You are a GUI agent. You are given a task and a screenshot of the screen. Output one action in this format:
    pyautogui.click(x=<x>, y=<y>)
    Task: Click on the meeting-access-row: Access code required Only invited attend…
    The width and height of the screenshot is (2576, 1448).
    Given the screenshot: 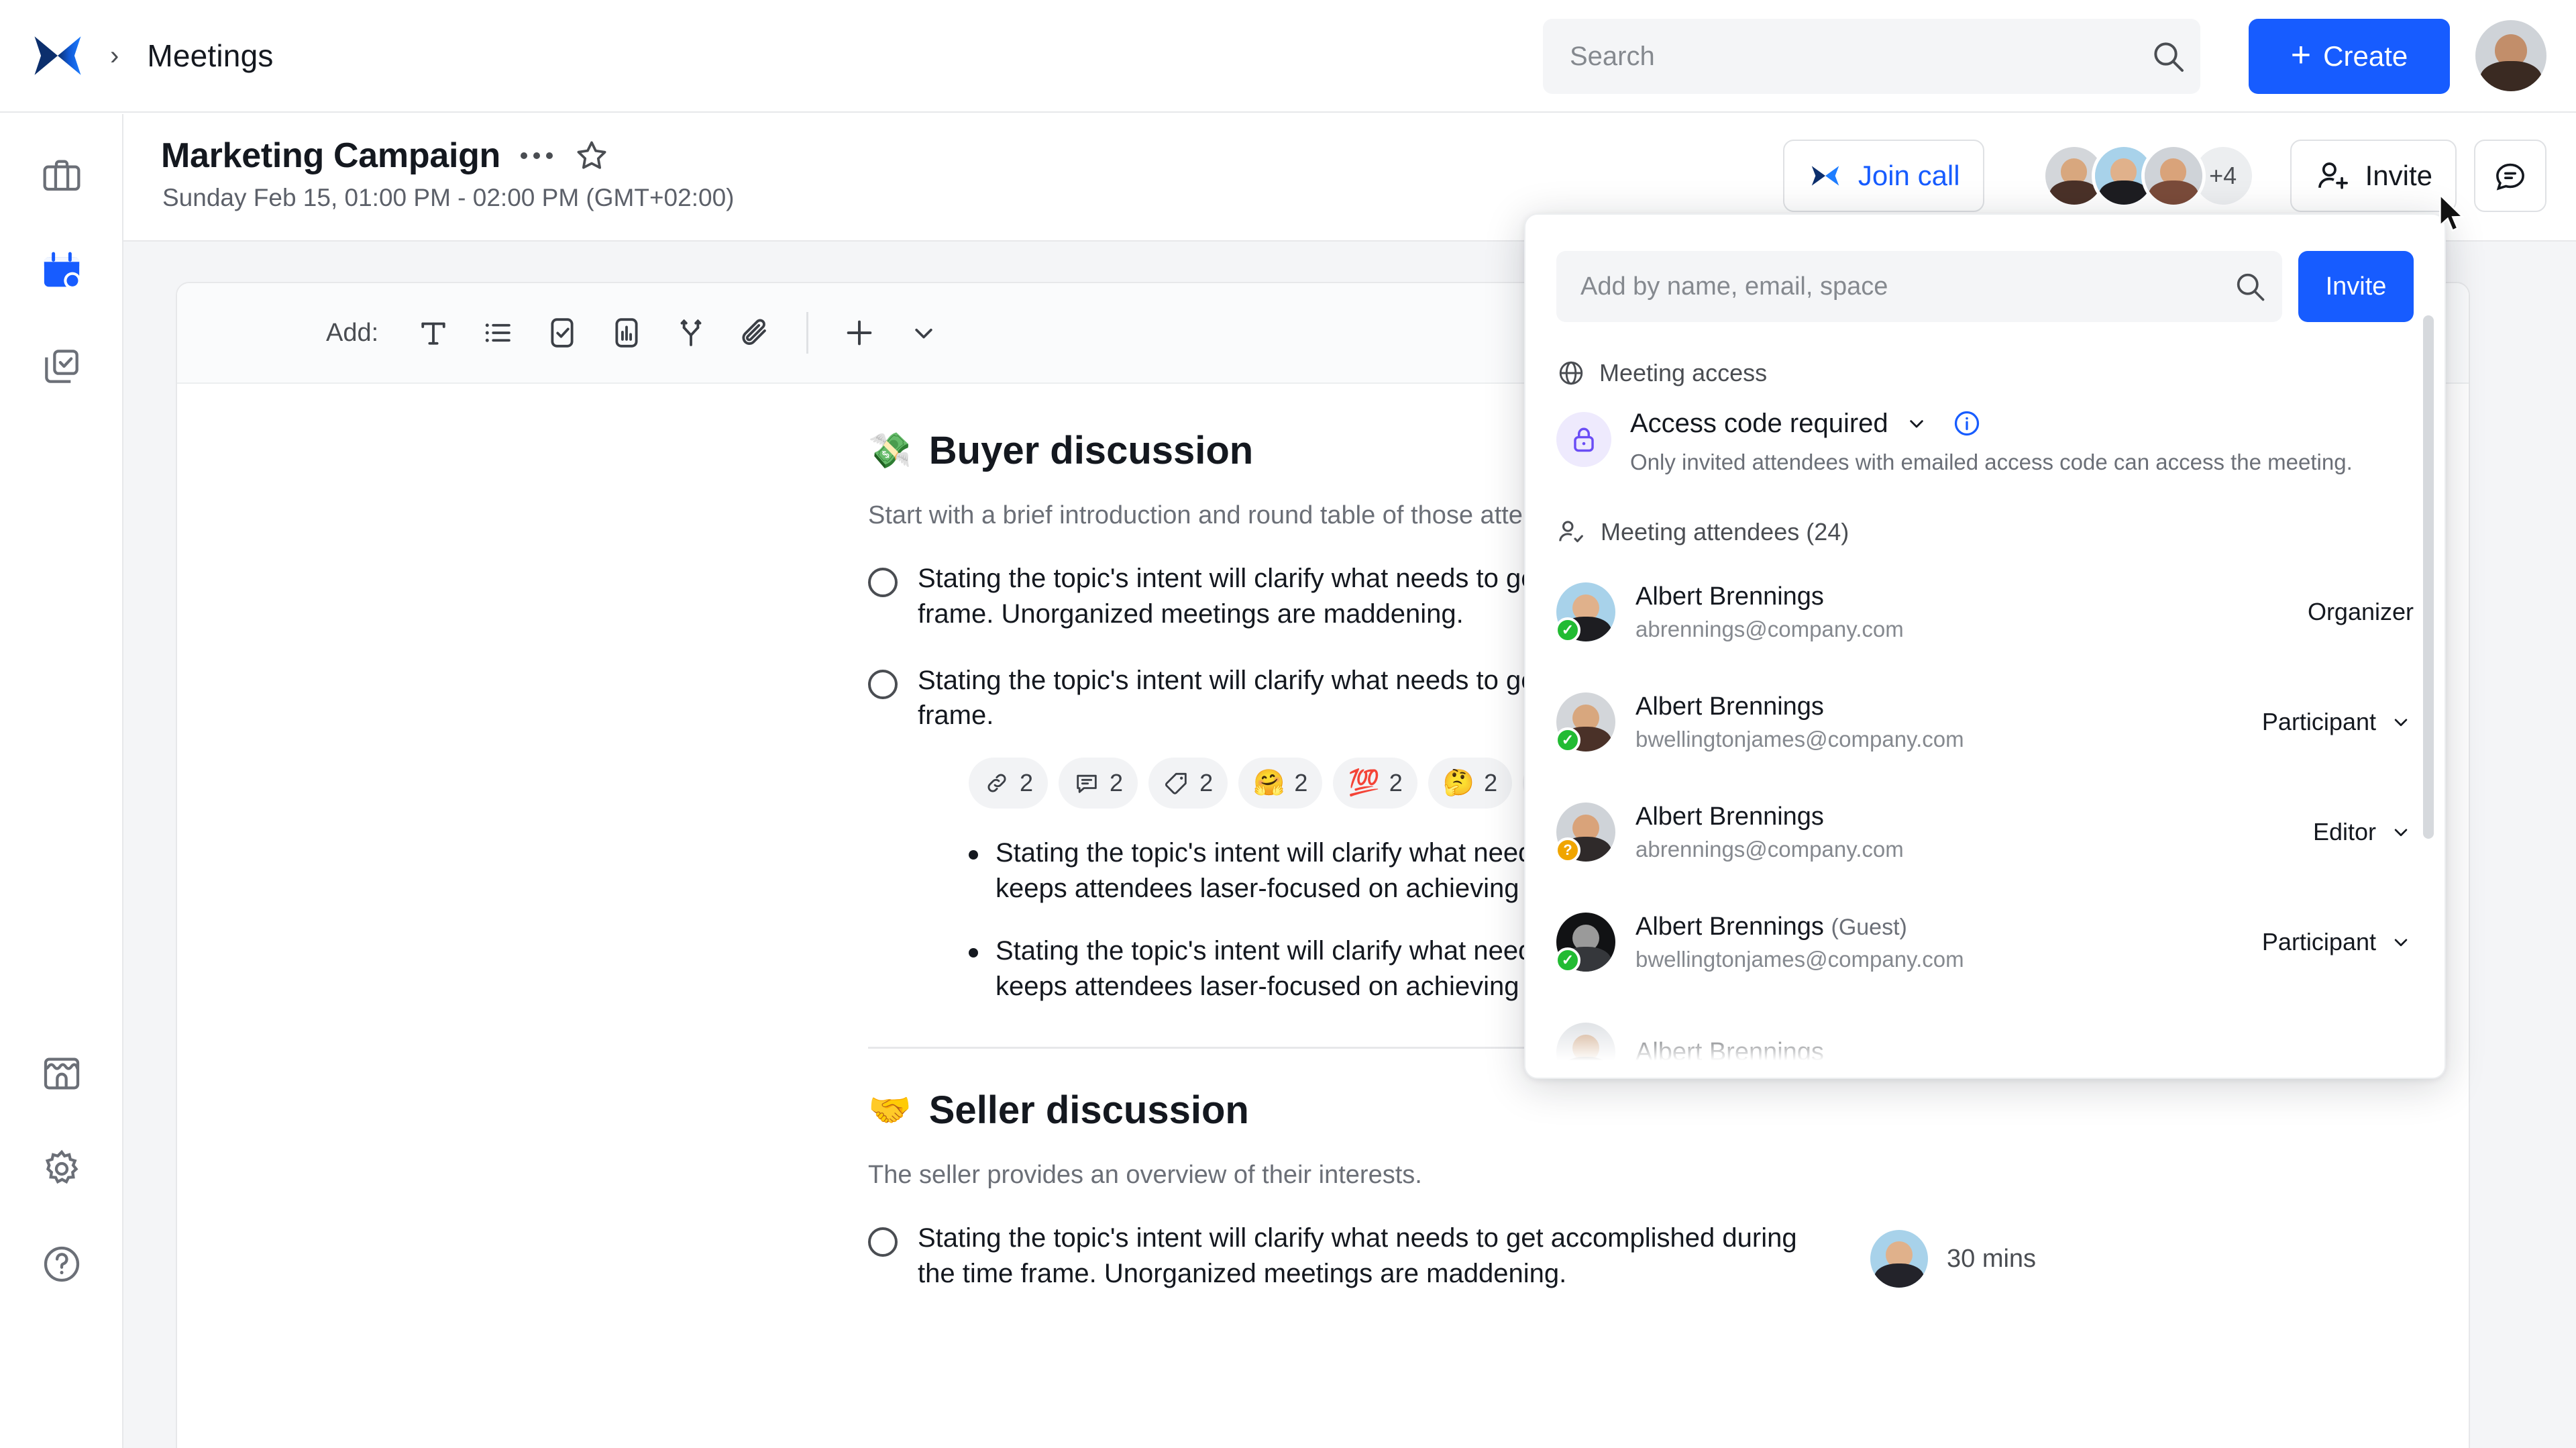 What is the action you would take?
    pyautogui.click(x=1985, y=431)
    